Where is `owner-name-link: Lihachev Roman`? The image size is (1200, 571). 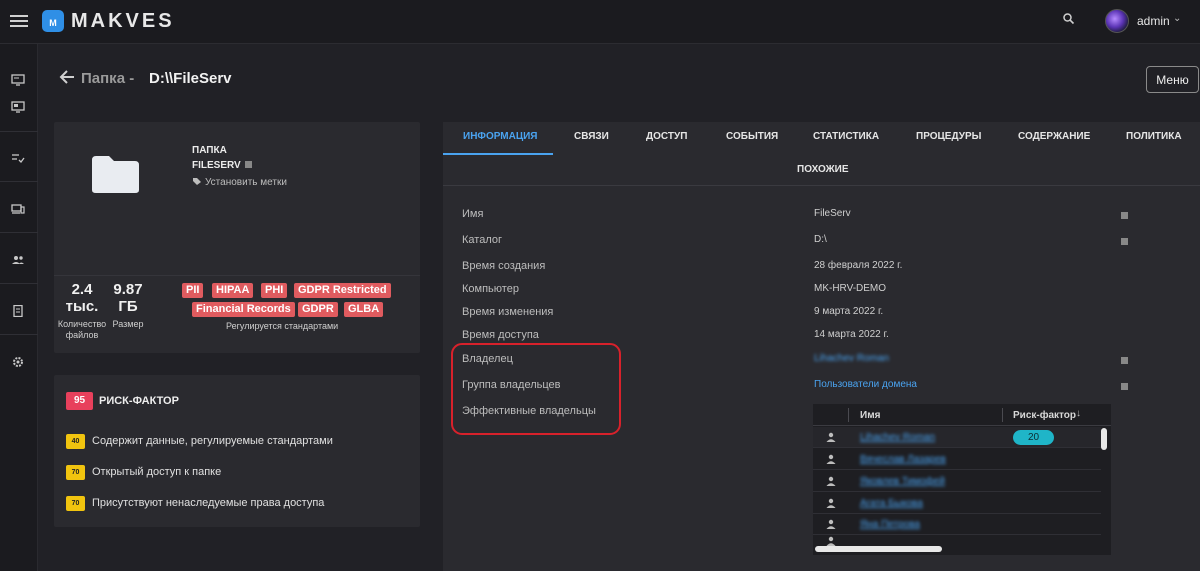 owner-name-link: Lihachev Roman is located at coordinates (897, 437).